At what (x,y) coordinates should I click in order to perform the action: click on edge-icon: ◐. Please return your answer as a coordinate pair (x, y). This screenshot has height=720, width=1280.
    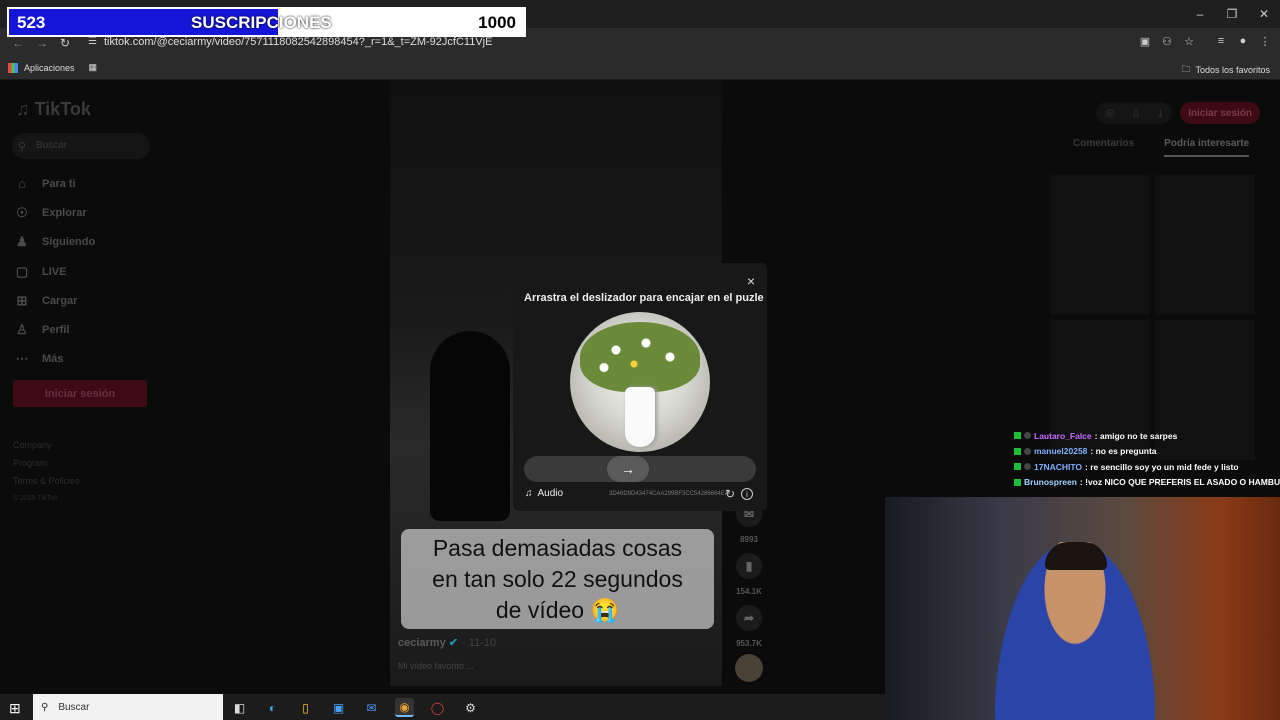
    Looking at the image, I should click on (272, 707).